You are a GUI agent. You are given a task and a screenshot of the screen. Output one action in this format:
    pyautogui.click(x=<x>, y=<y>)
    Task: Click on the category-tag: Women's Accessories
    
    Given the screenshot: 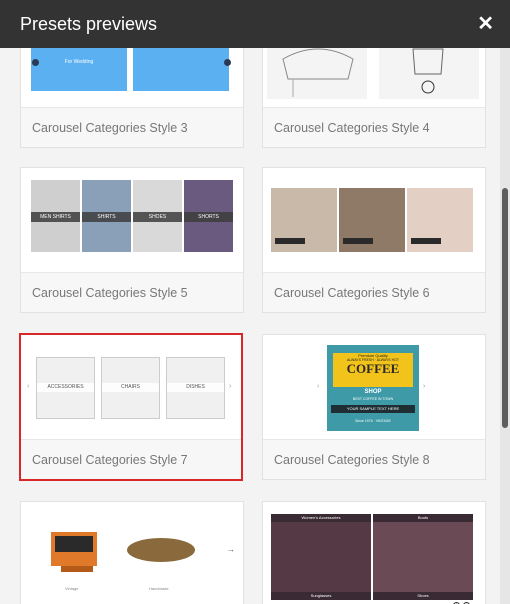 What is the action you would take?
    pyautogui.click(x=321, y=518)
    